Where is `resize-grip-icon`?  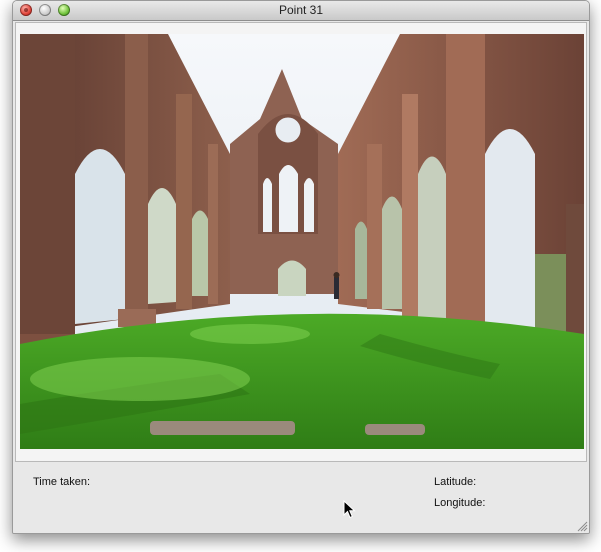 resize-grip-icon is located at coordinates (582, 526).